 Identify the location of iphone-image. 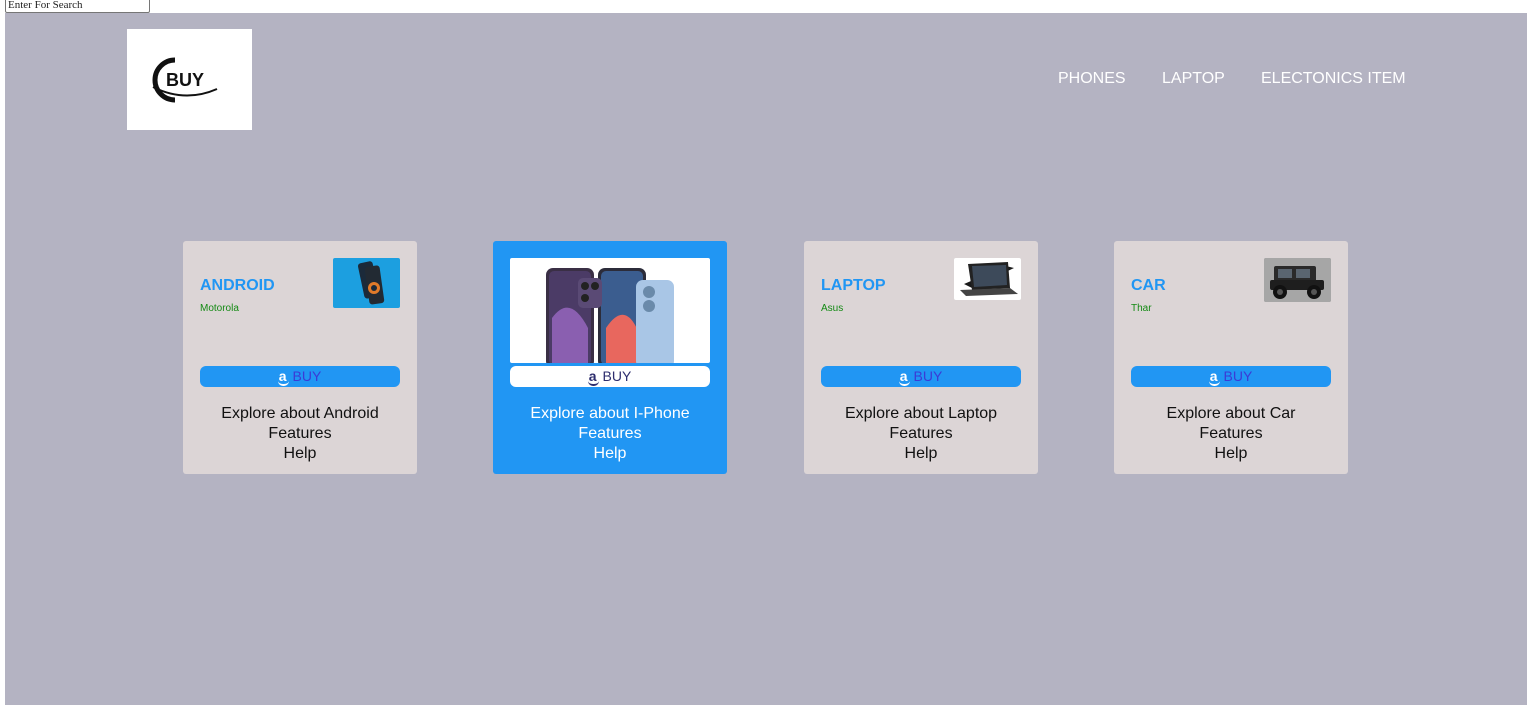
(610, 310).